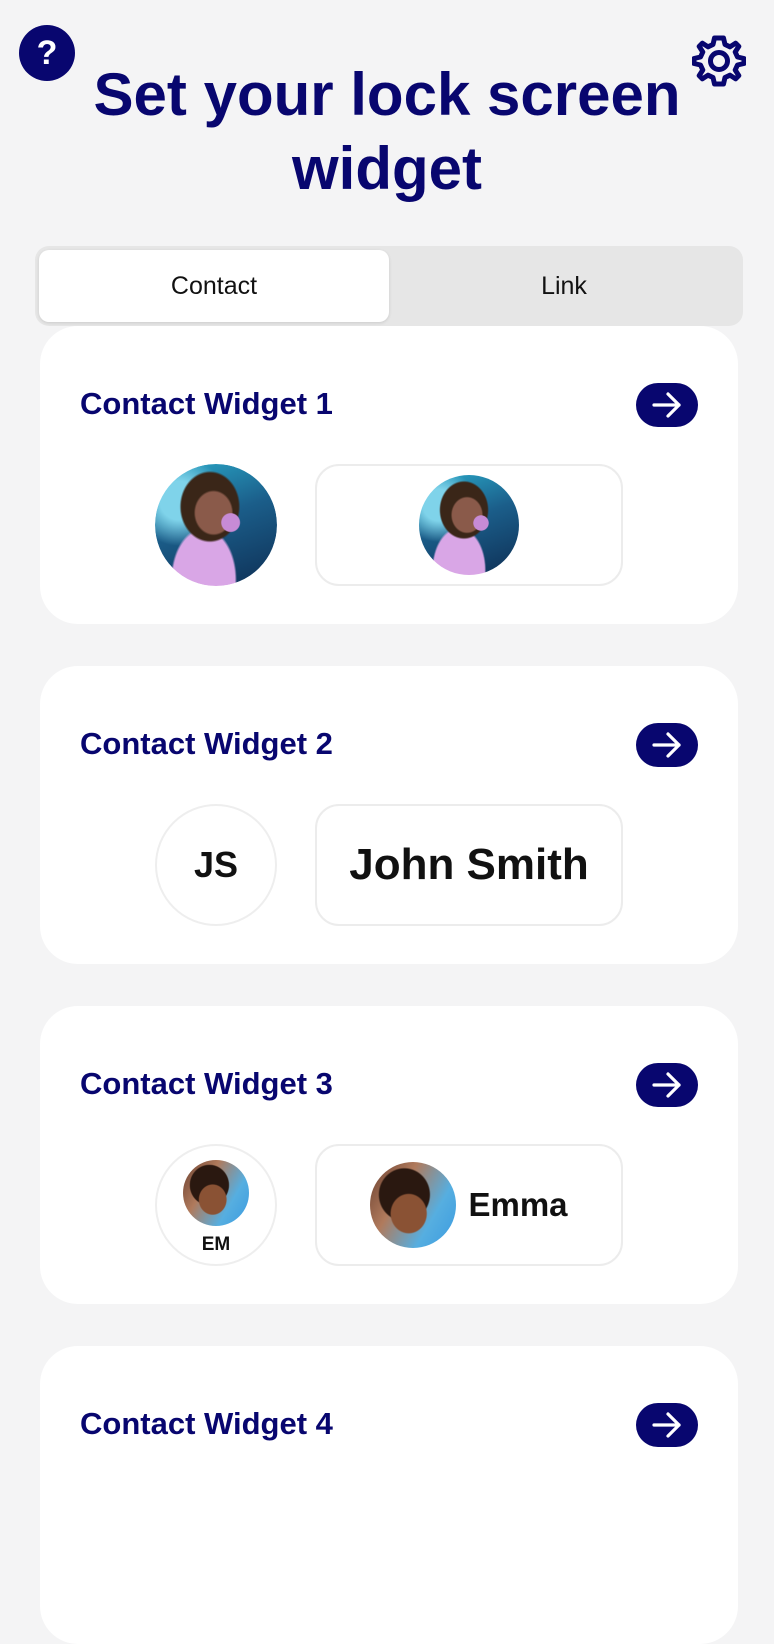  I want to click on circle-widget-preview: EM, so click(216, 1205).